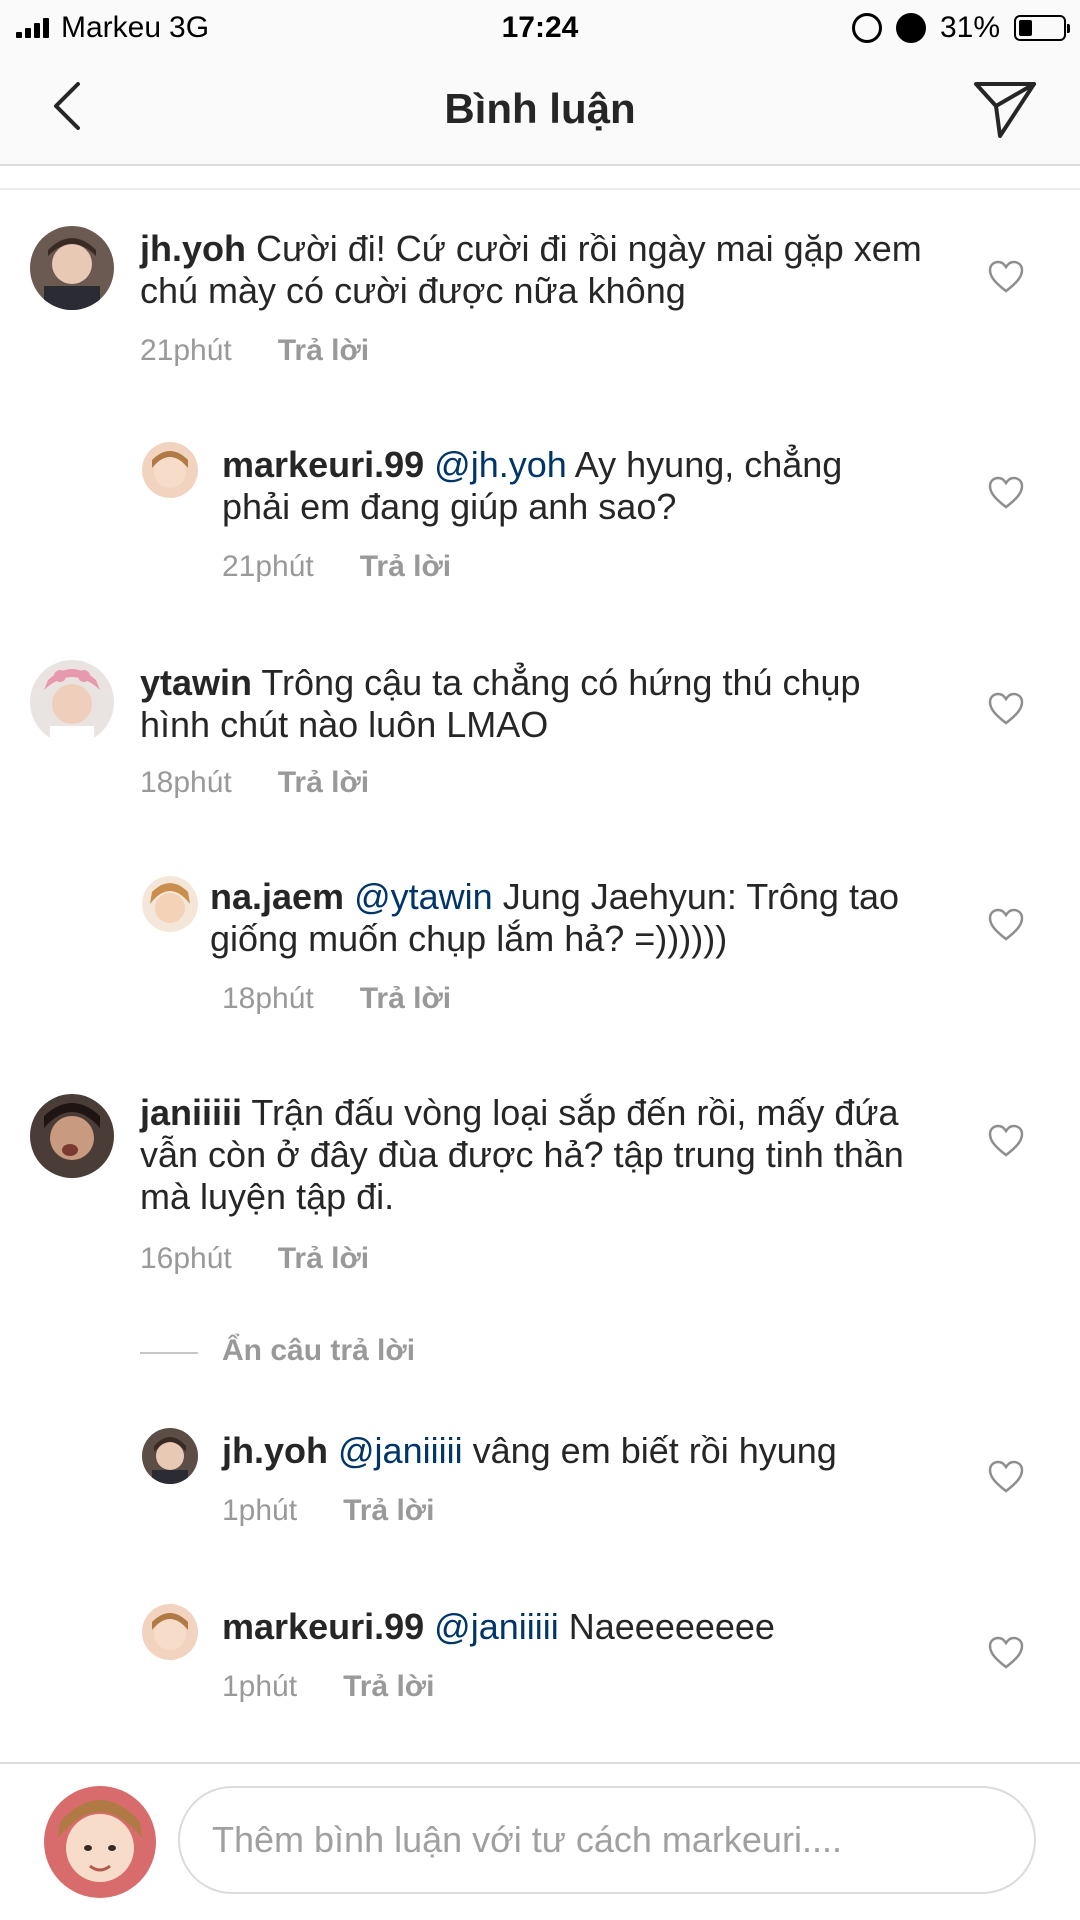 The height and width of the screenshot is (1920, 1080). What do you see at coordinates (186, 1258) in the screenshot?
I see `comment-time: 16phút` at bounding box center [186, 1258].